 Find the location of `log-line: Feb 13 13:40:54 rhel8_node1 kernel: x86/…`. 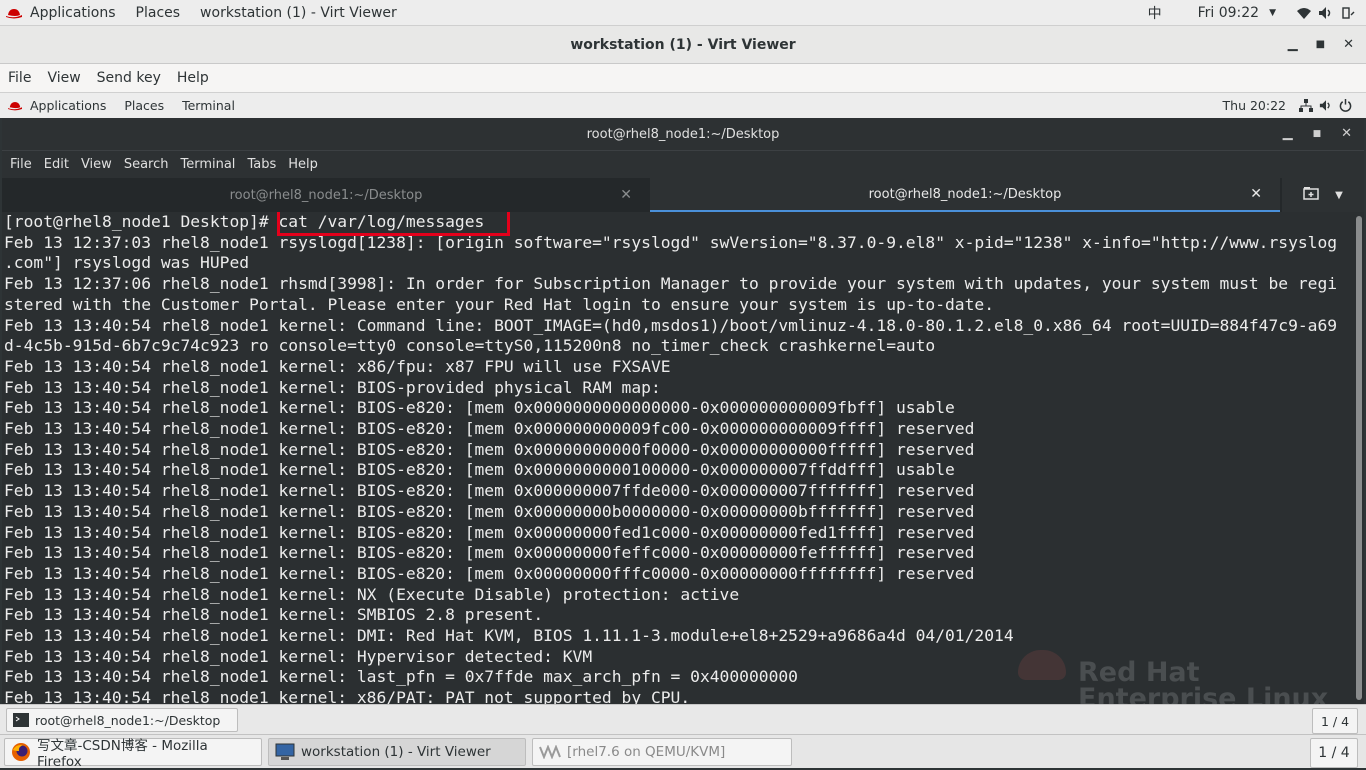

log-line: Feb 13 13:40:54 rhel8_node1 kernel: x86/… is located at coordinates (337, 366).